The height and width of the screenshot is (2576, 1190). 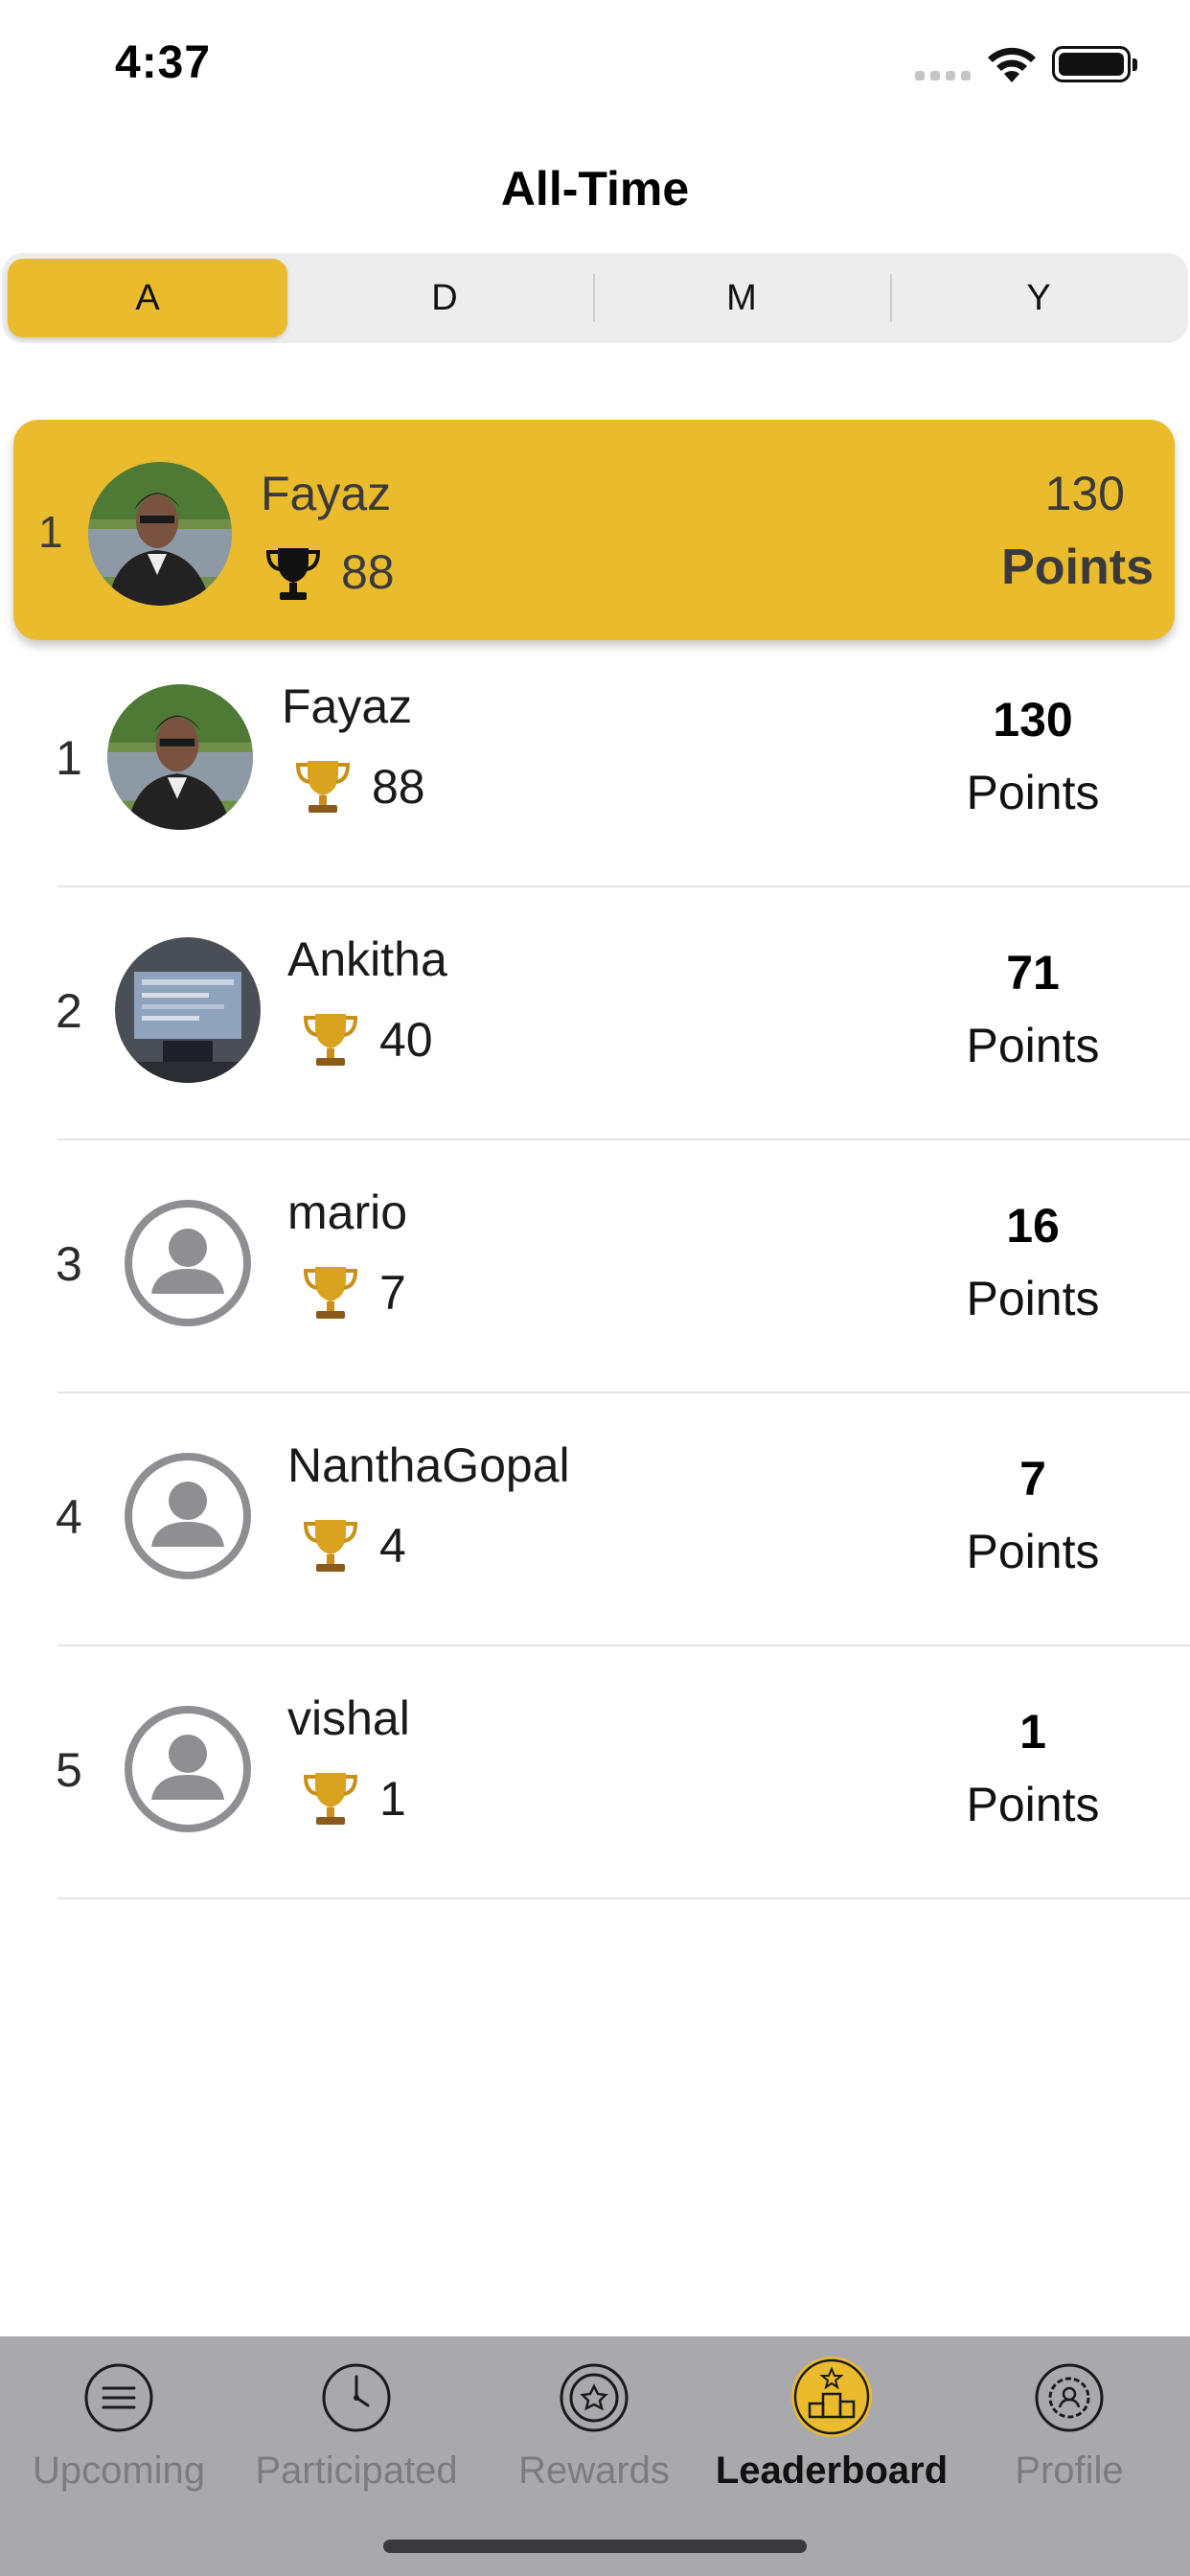 What do you see at coordinates (326, 493) in the screenshot?
I see `current-user-name: Fayaz` at bounding box center [326, 493].